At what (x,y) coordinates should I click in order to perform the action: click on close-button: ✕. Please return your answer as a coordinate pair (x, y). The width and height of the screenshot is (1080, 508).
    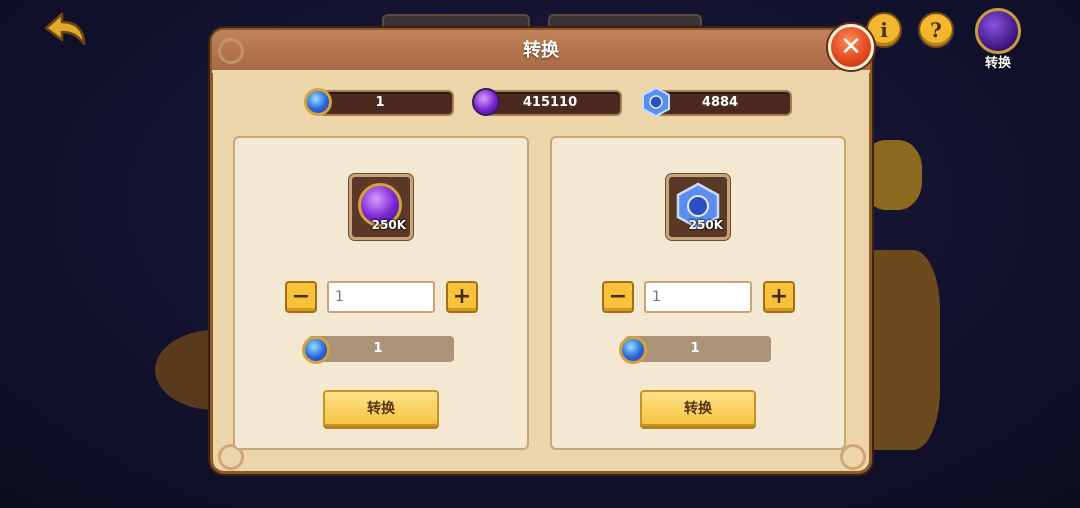
    Looking at the image, I should click on (851, 47).